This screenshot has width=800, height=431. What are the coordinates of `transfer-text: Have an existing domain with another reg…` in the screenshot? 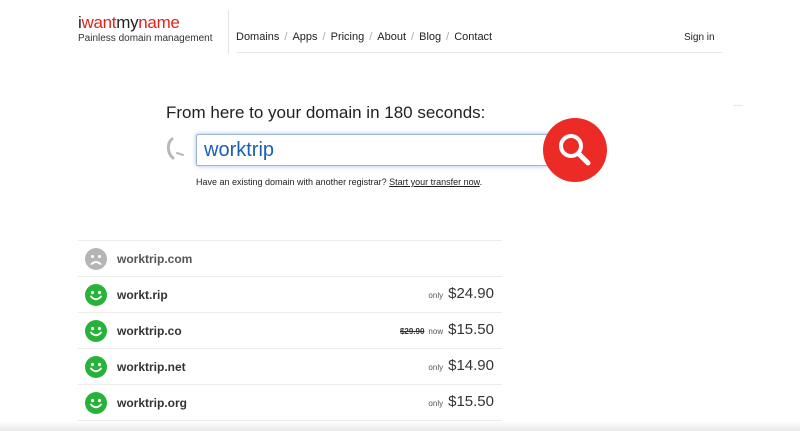 It's located at (291, 182).